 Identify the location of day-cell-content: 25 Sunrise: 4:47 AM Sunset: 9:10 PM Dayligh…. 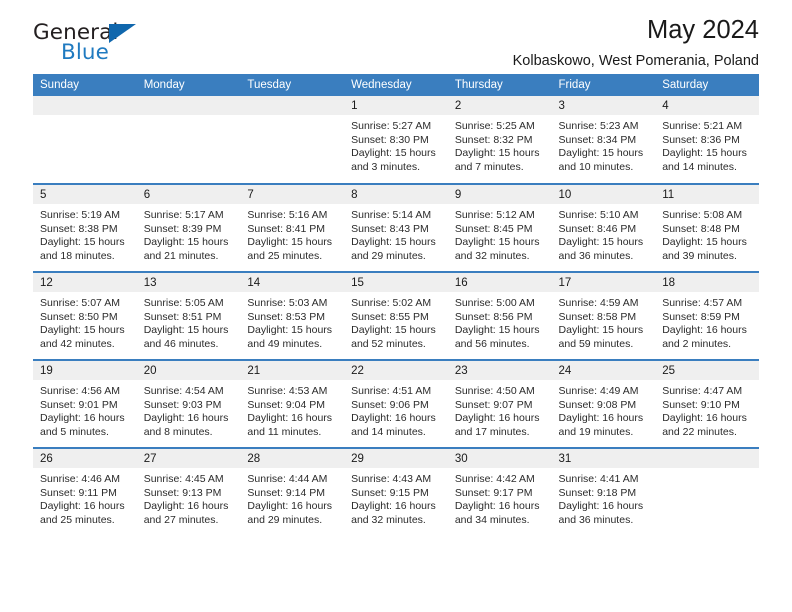
(707, 404).